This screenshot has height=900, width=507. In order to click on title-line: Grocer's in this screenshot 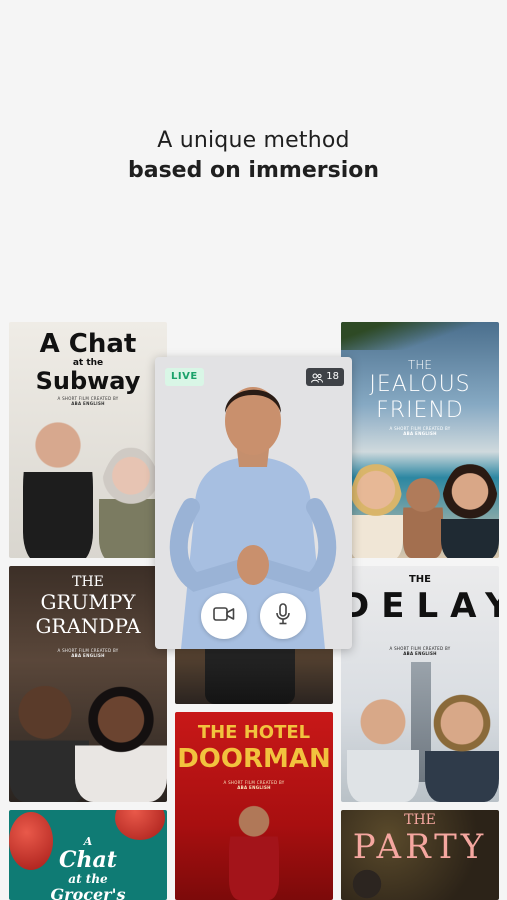, I will do `click(88, 892)`.